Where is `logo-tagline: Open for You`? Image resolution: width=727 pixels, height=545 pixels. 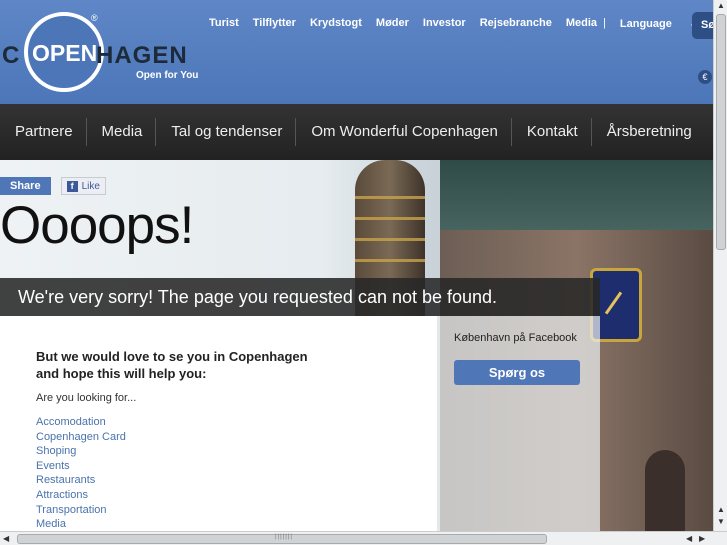 logo-tagline: Open for You is located at coordinates (167, 75).